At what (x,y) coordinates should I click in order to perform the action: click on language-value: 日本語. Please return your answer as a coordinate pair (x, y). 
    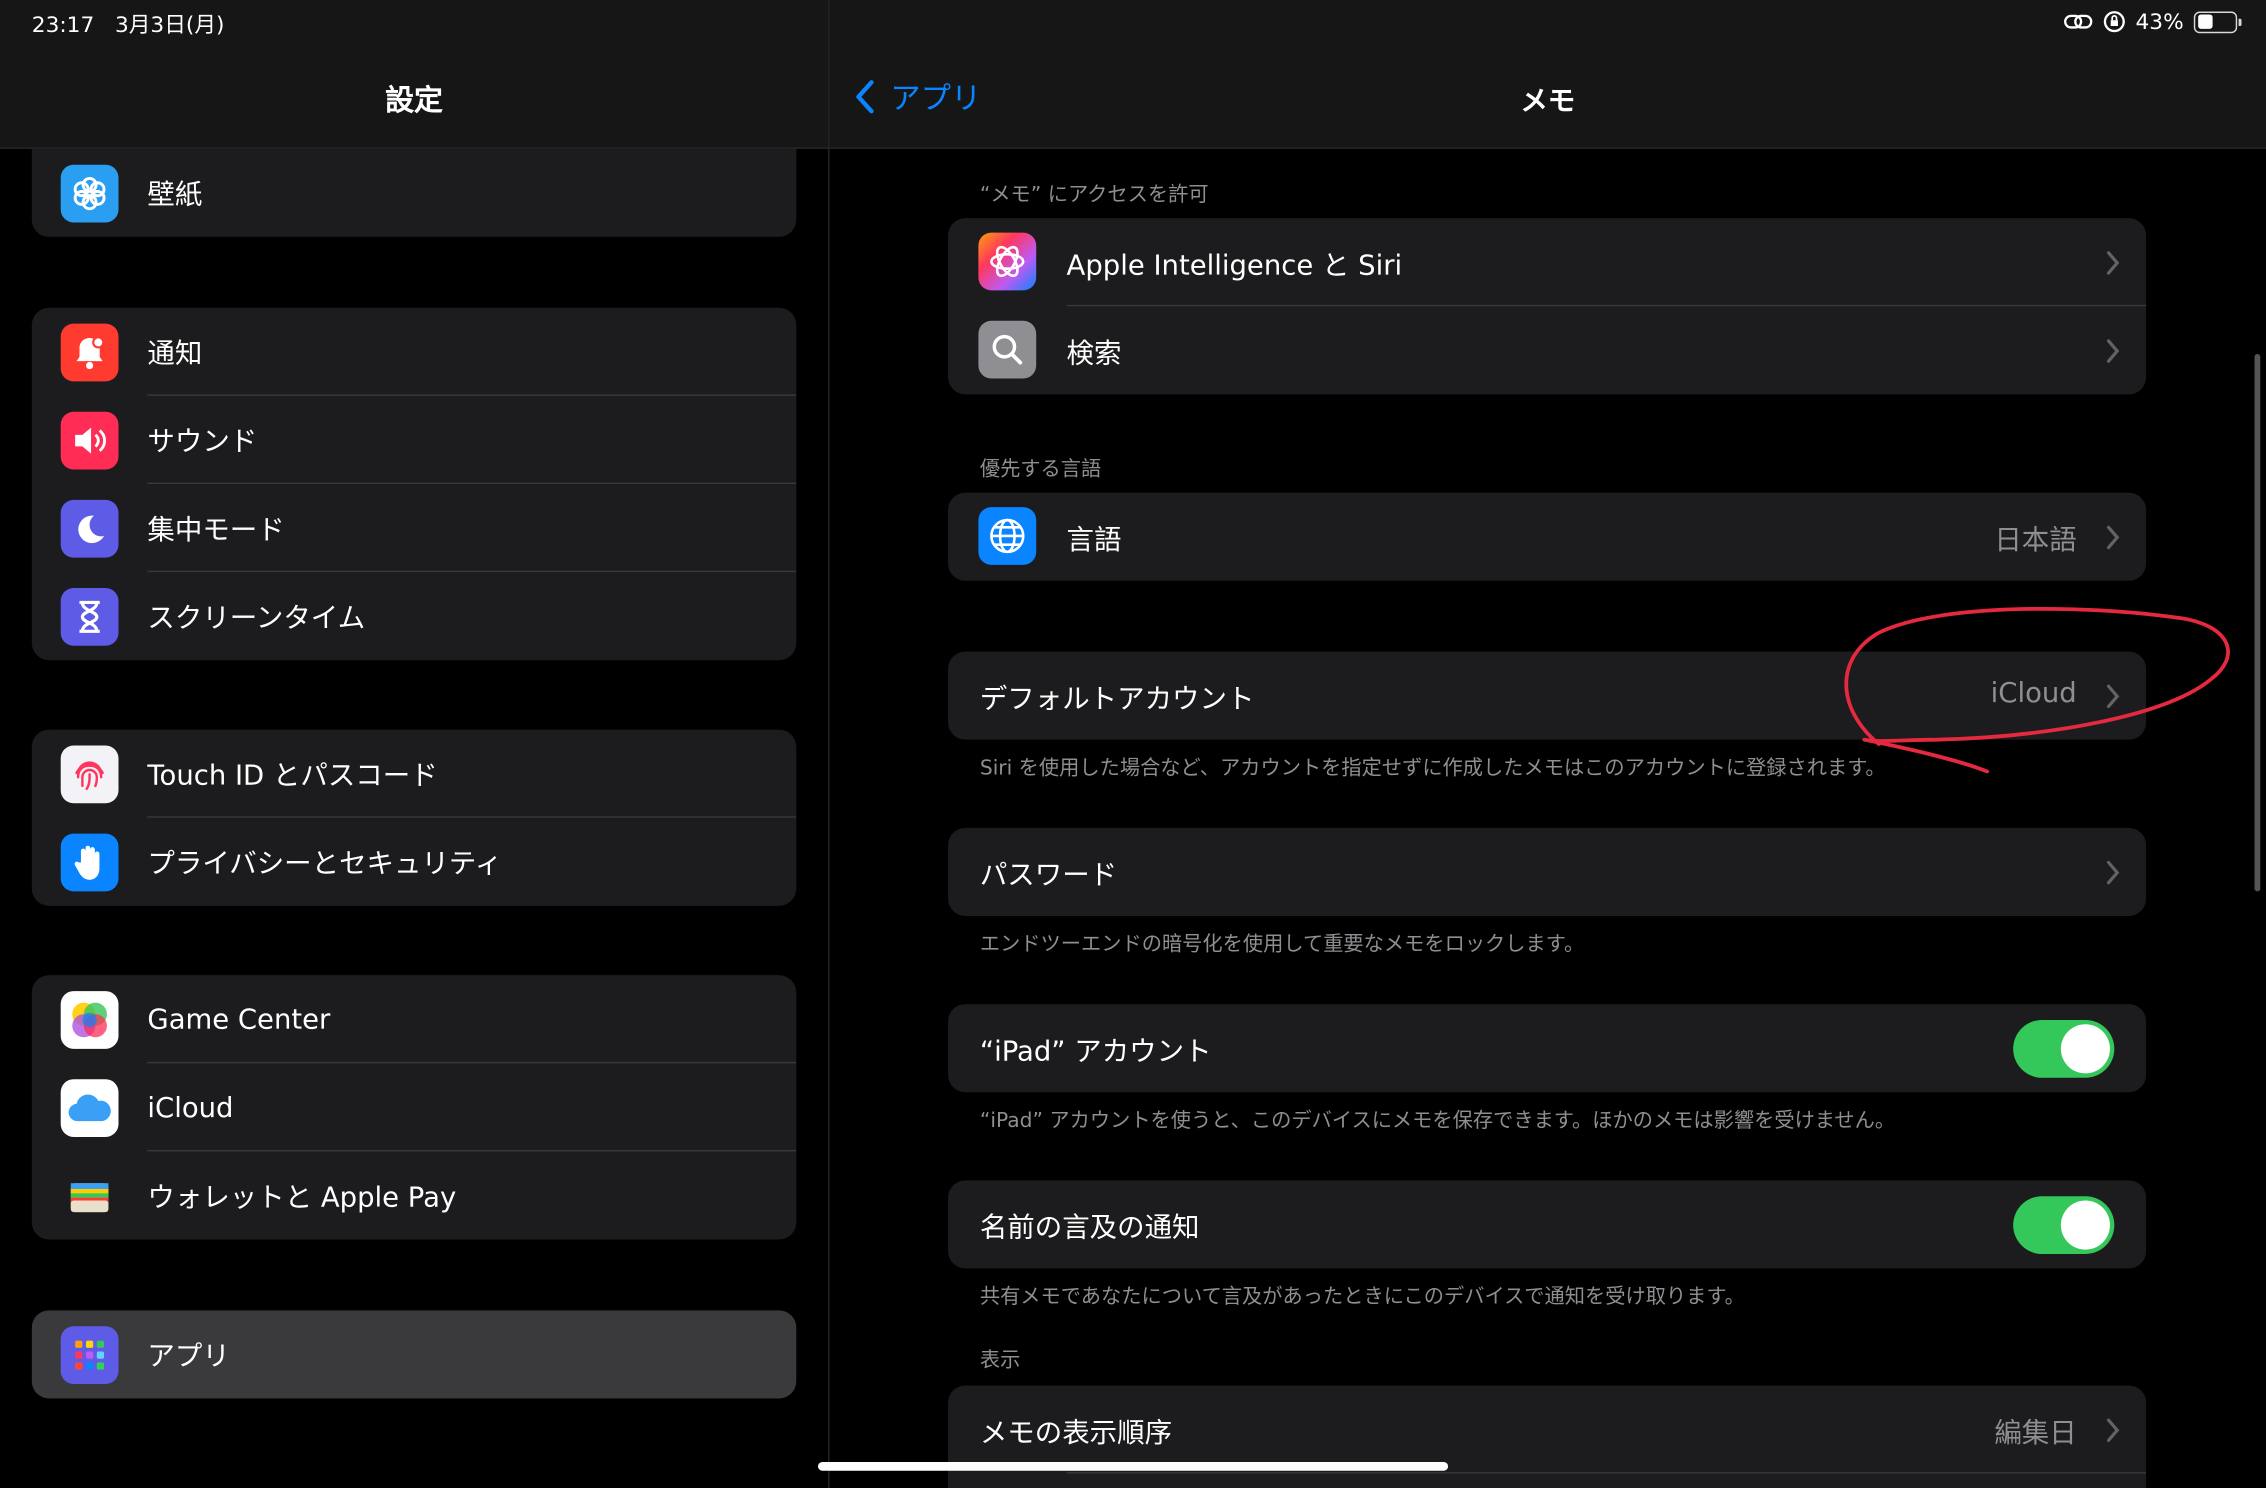
    Looking at the image, I should click on (2035, 540).